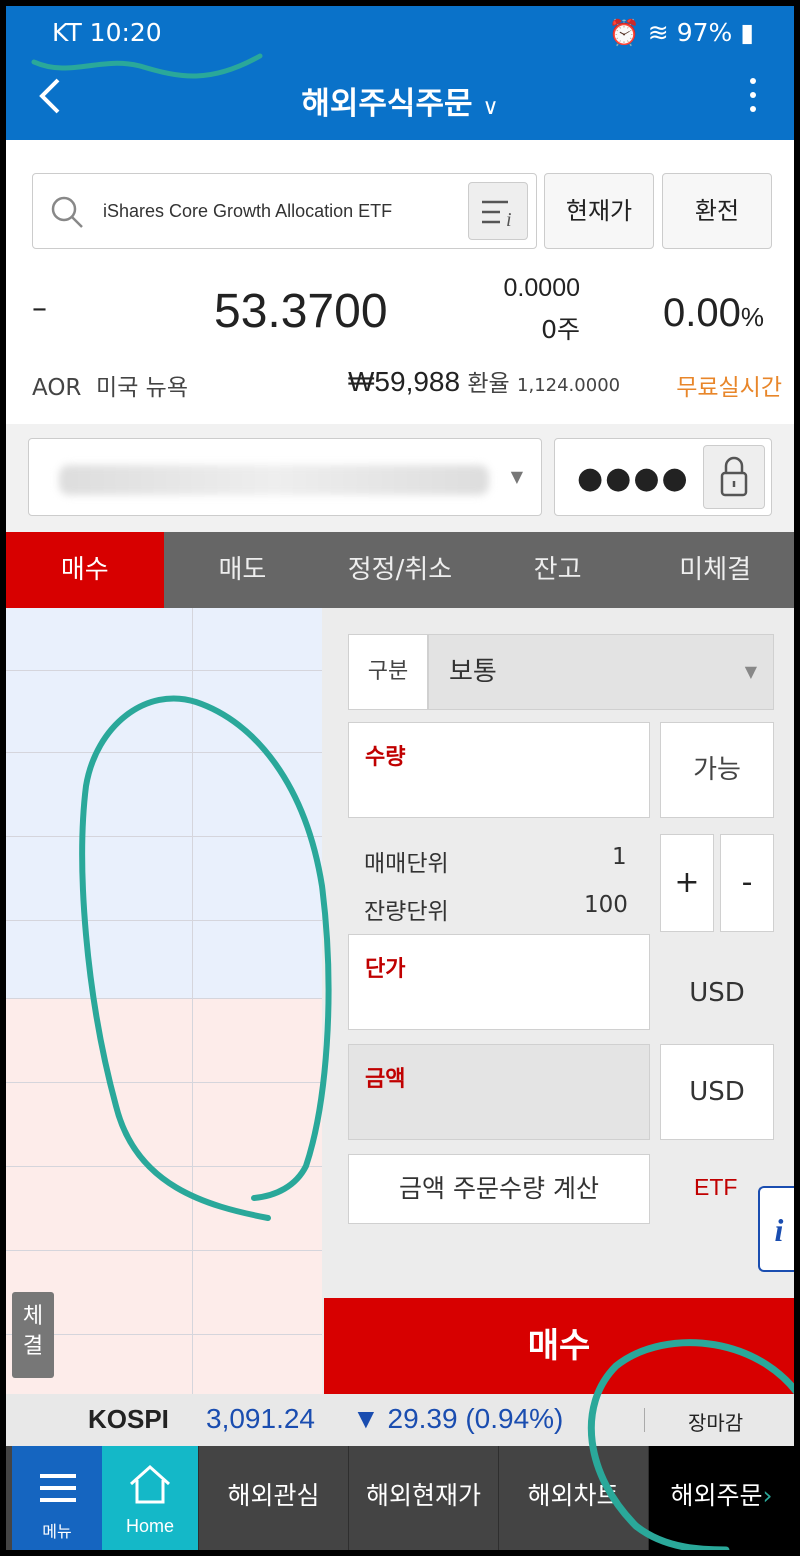 This screenshot has width=800, height=1556. Describe the element at coordinates (406, 864) in the screenshot. I see `trade-unit-label: 매매단위` at that location.